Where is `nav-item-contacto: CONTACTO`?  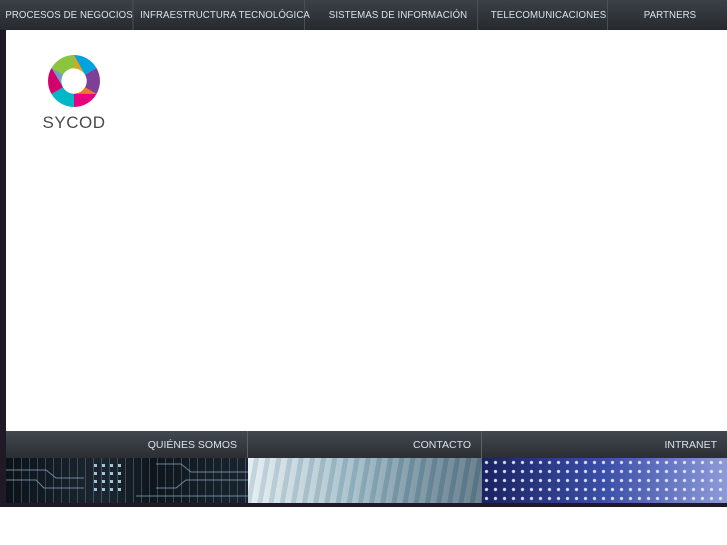 nav-item-contacto: CONTACTO is located at coordinates (365, 444).